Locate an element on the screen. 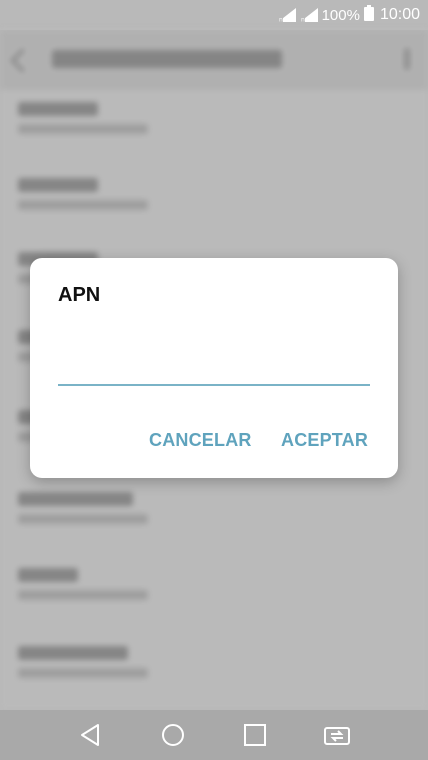 This screenshot has height=760, width=428. status-icons: n n 100% 10:00 is located at coordinates (348, 15).